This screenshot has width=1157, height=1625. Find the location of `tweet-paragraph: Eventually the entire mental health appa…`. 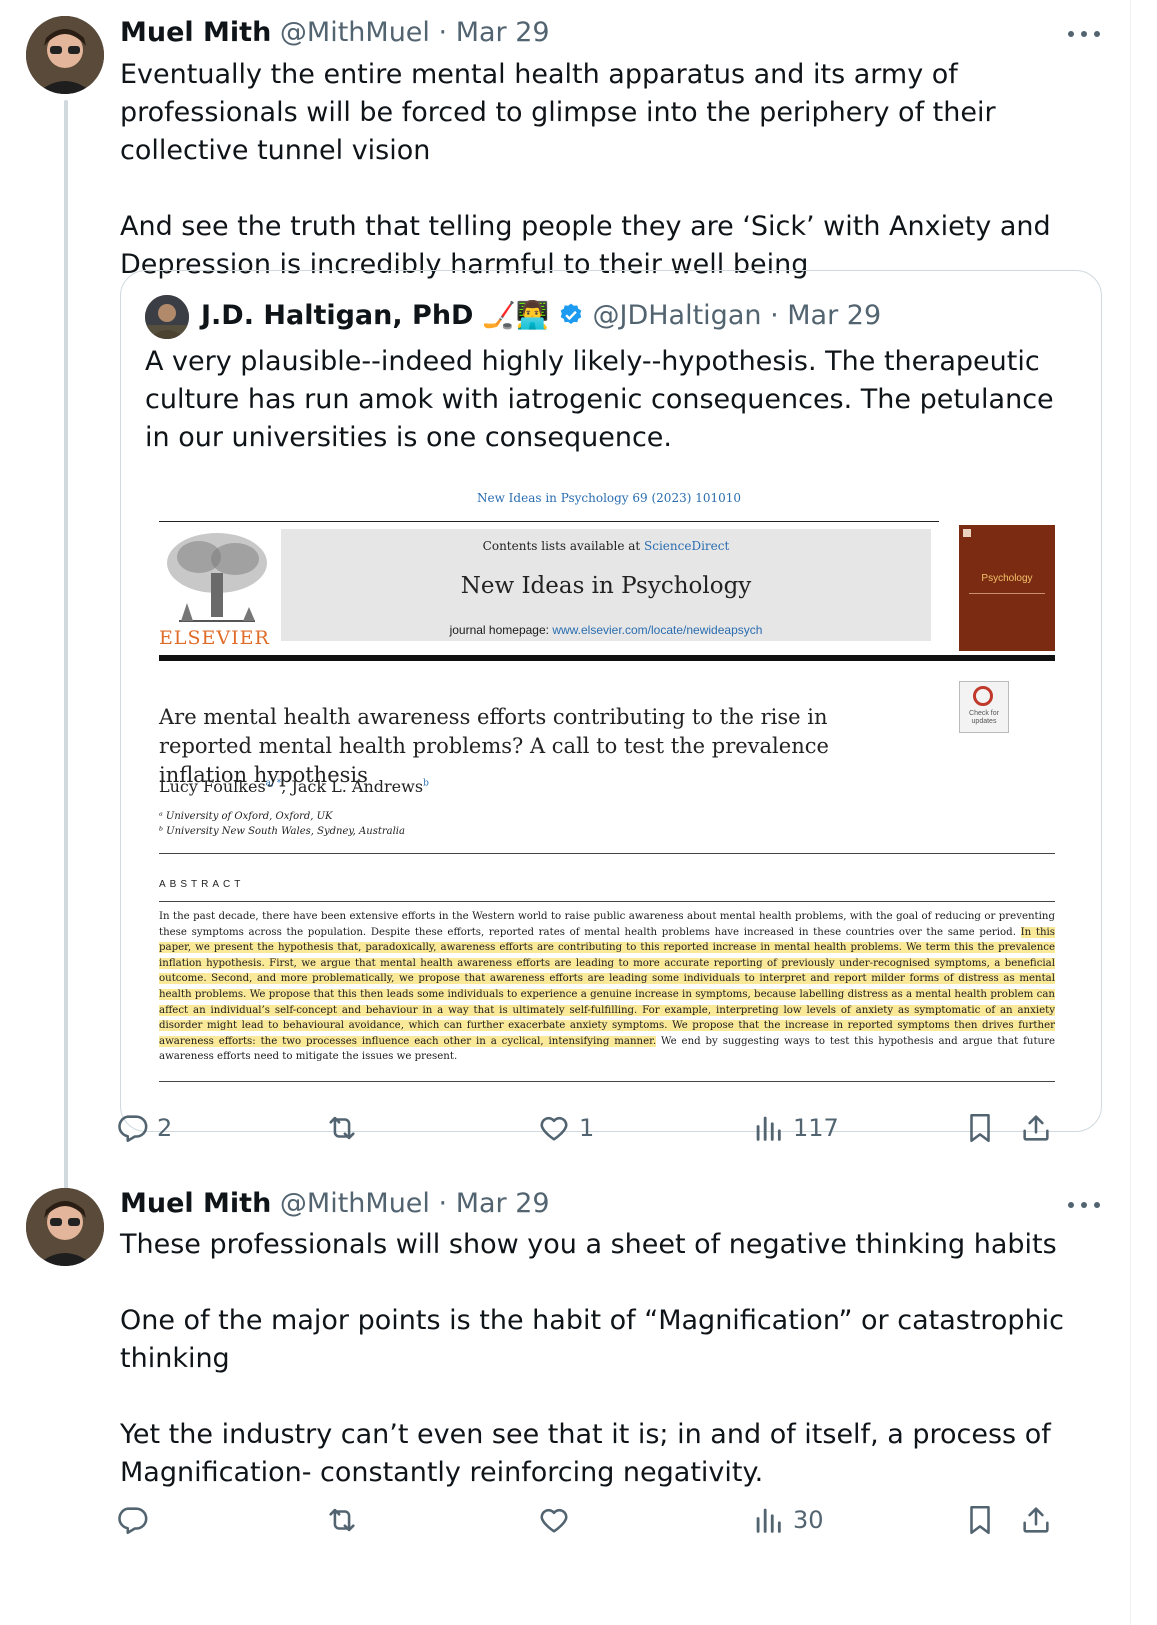

tweet-paragraph: Eventually the entire mental health appa… is located at coordinates (558, 112).